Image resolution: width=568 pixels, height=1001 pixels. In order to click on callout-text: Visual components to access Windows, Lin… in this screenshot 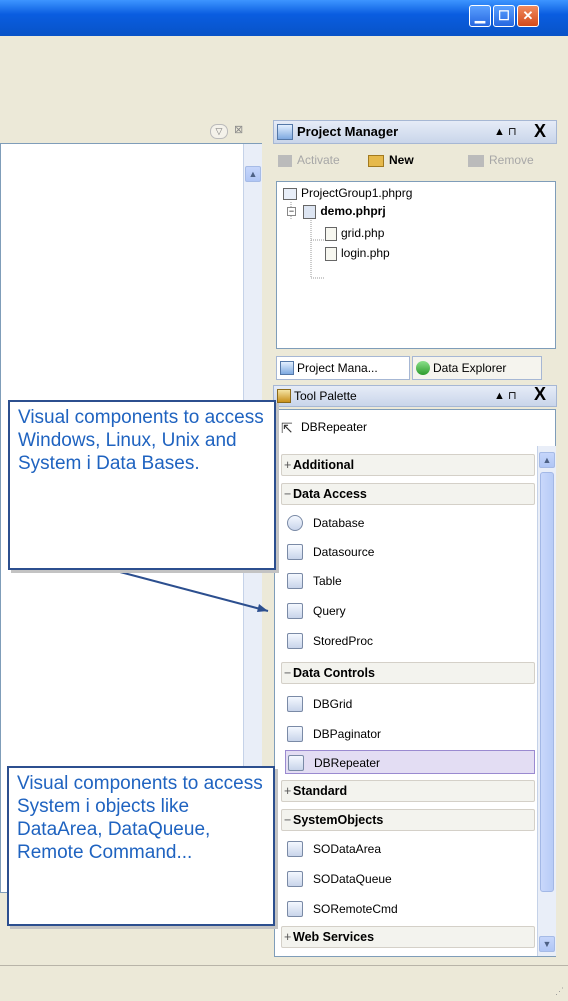, I will do `click(141, 440)`.